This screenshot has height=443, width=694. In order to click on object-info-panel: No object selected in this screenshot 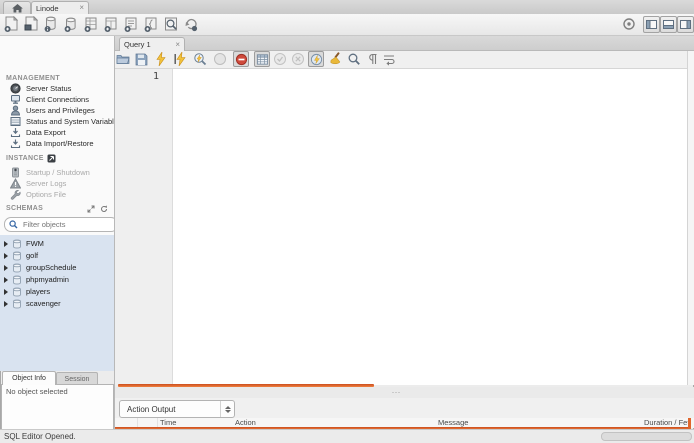, I will do `click(57, 407)`.